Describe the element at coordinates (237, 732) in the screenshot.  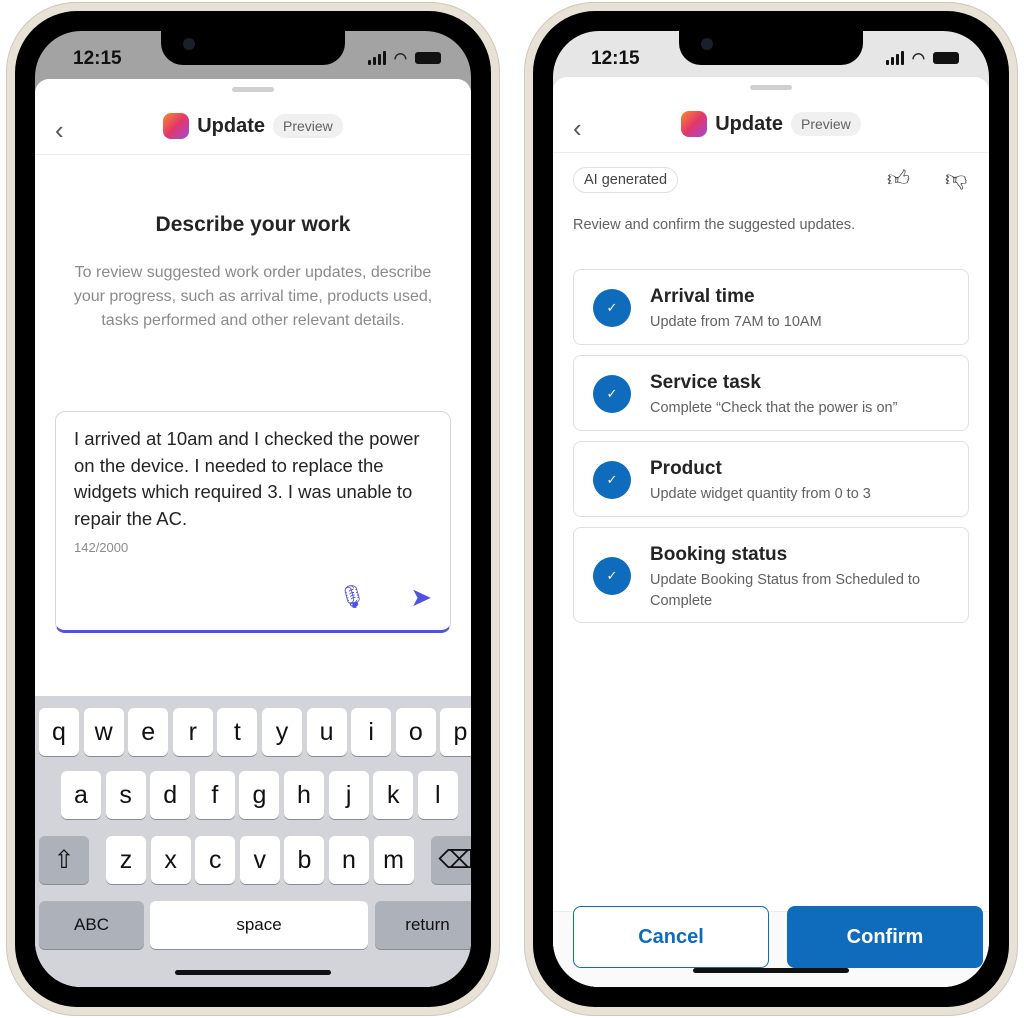
I see `key-t: t` at that location.